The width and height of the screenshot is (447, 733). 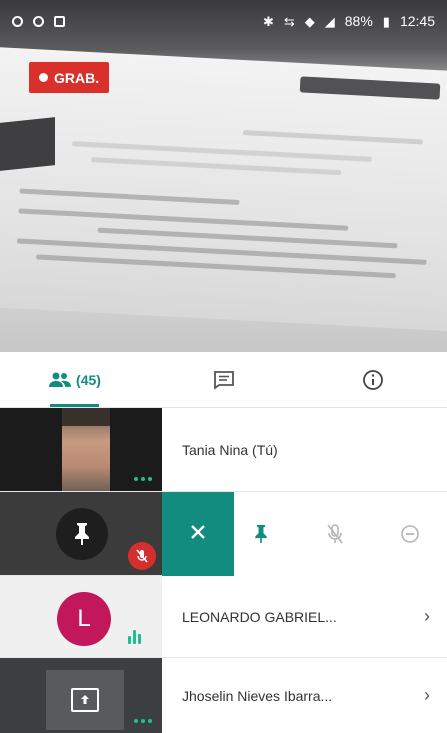 I want to click on wifi-icon: ◆, so click(x=309, y=21).